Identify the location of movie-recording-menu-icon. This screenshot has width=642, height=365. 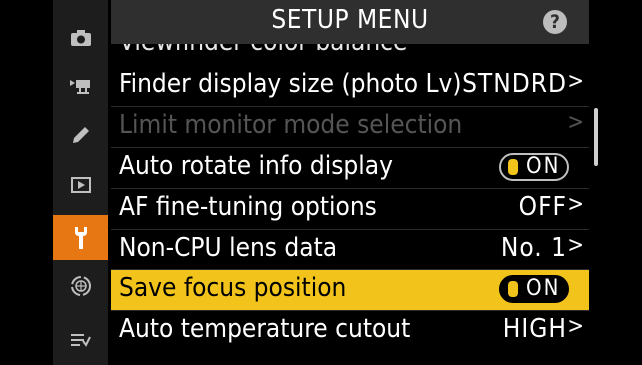
(80, 86).